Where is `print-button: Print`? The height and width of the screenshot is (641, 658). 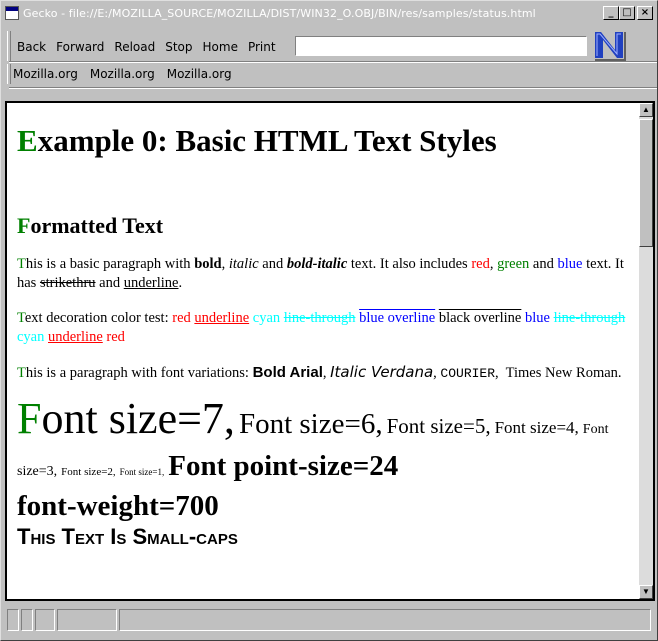 print-button: Print is located at coordinates (262, 47).